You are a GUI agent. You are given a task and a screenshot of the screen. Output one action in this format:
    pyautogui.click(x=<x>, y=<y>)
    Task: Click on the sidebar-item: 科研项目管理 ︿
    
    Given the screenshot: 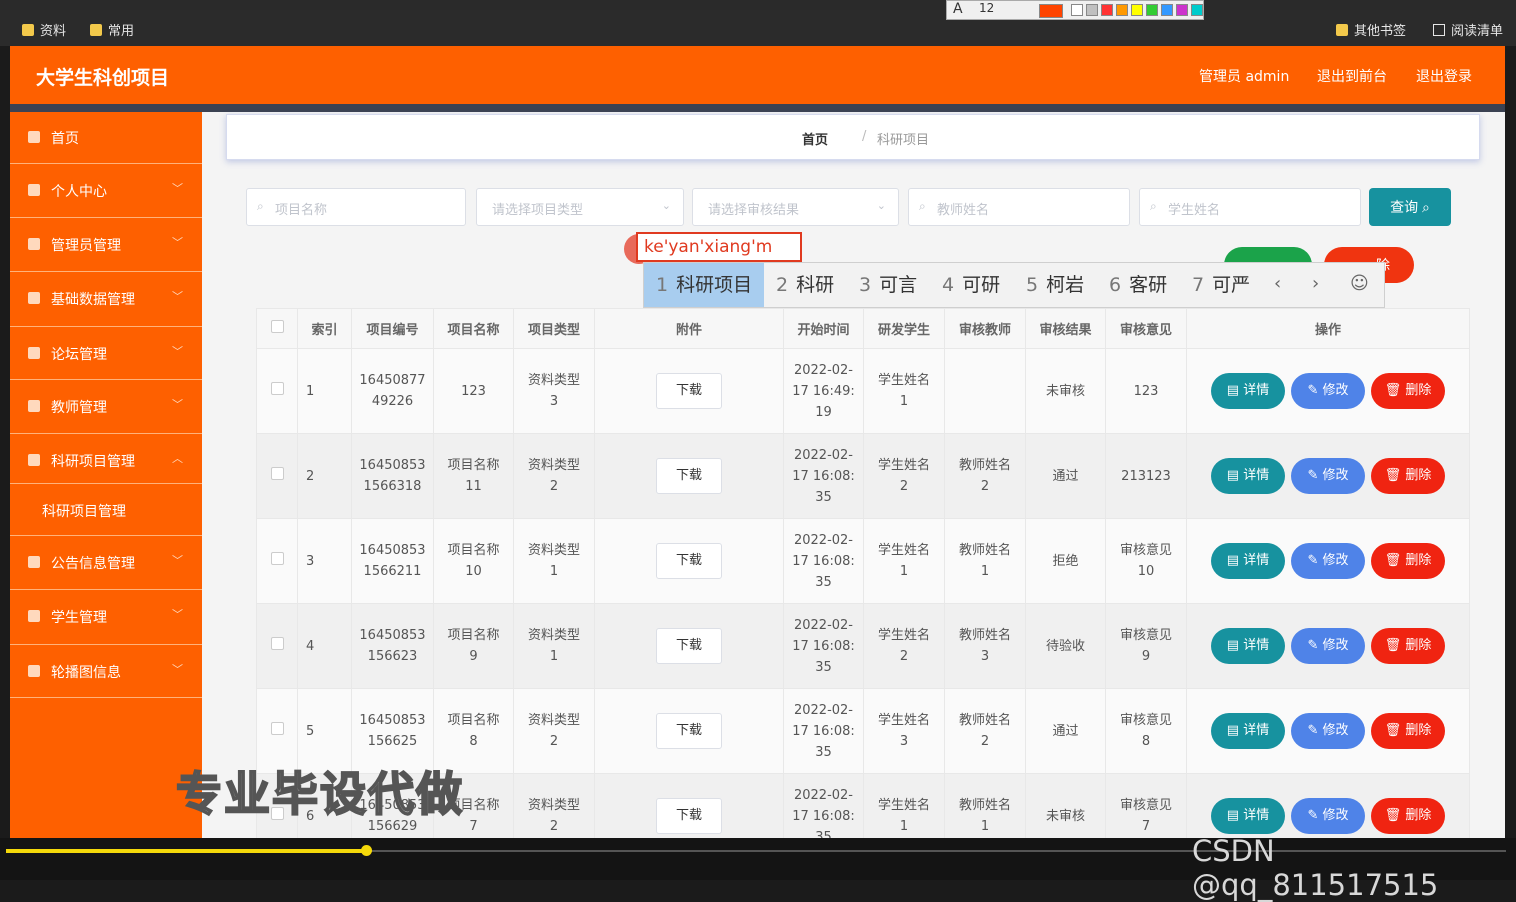 What is the action you would take?
    pyautogui.click(x=106, y=459)
    